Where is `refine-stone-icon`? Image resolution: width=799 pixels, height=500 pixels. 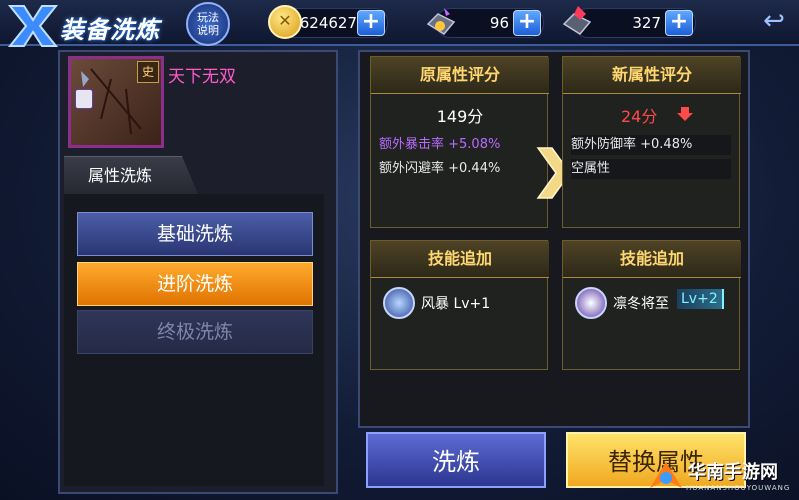 refine-stone-icon is located at coordinates (441, 21).